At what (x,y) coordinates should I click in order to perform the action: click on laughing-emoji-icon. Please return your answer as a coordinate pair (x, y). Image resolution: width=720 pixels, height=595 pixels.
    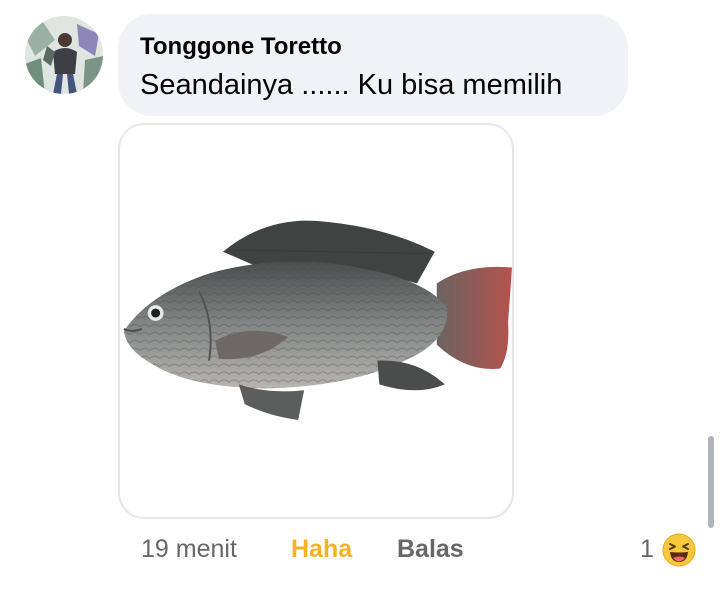
    Looking at the image, I should click on (679, 550).